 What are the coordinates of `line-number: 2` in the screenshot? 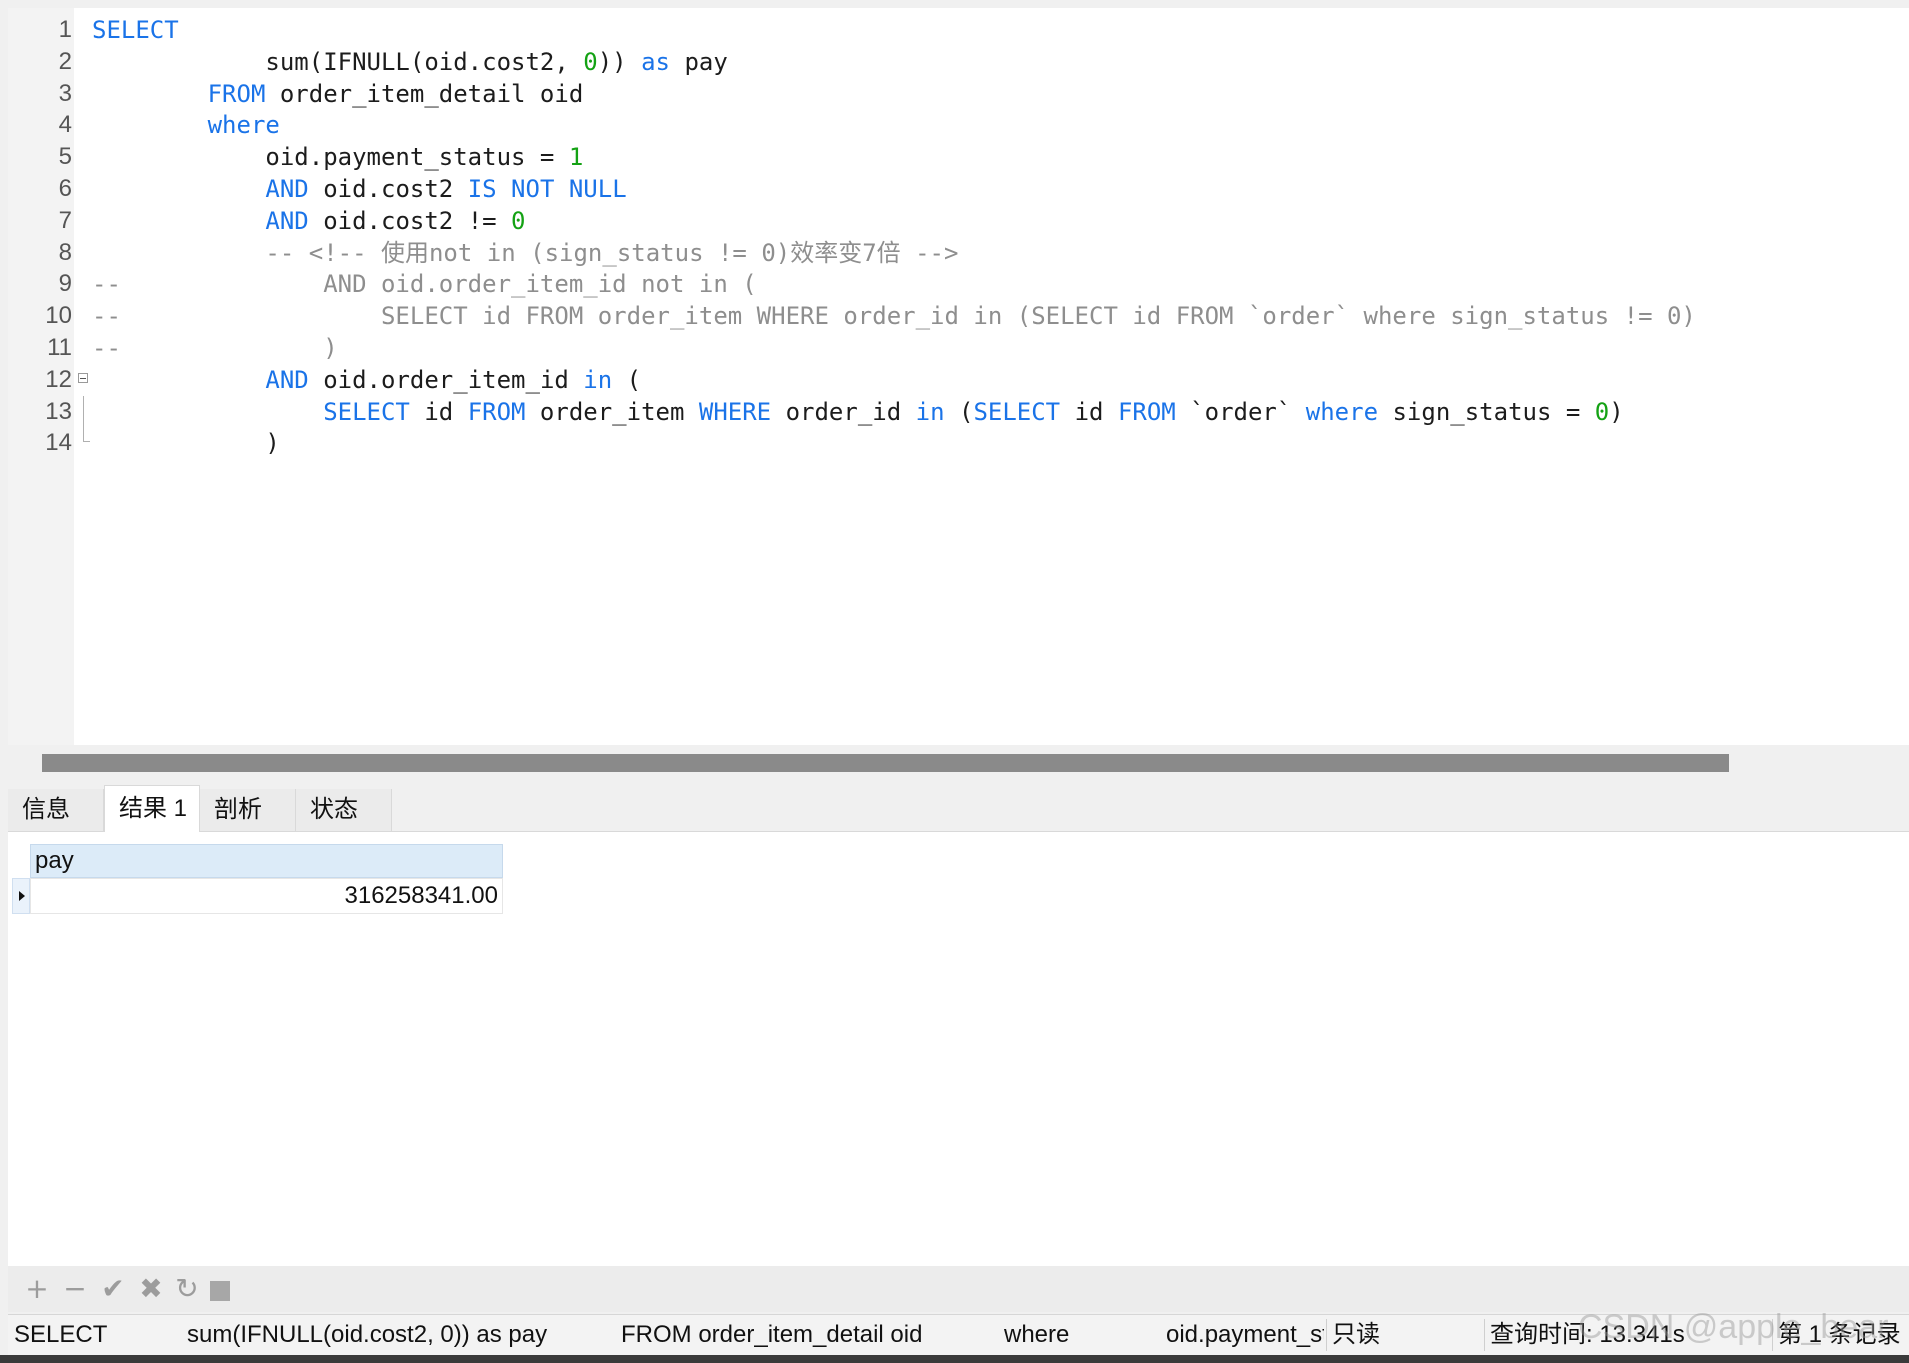 It's located at (65, 61).